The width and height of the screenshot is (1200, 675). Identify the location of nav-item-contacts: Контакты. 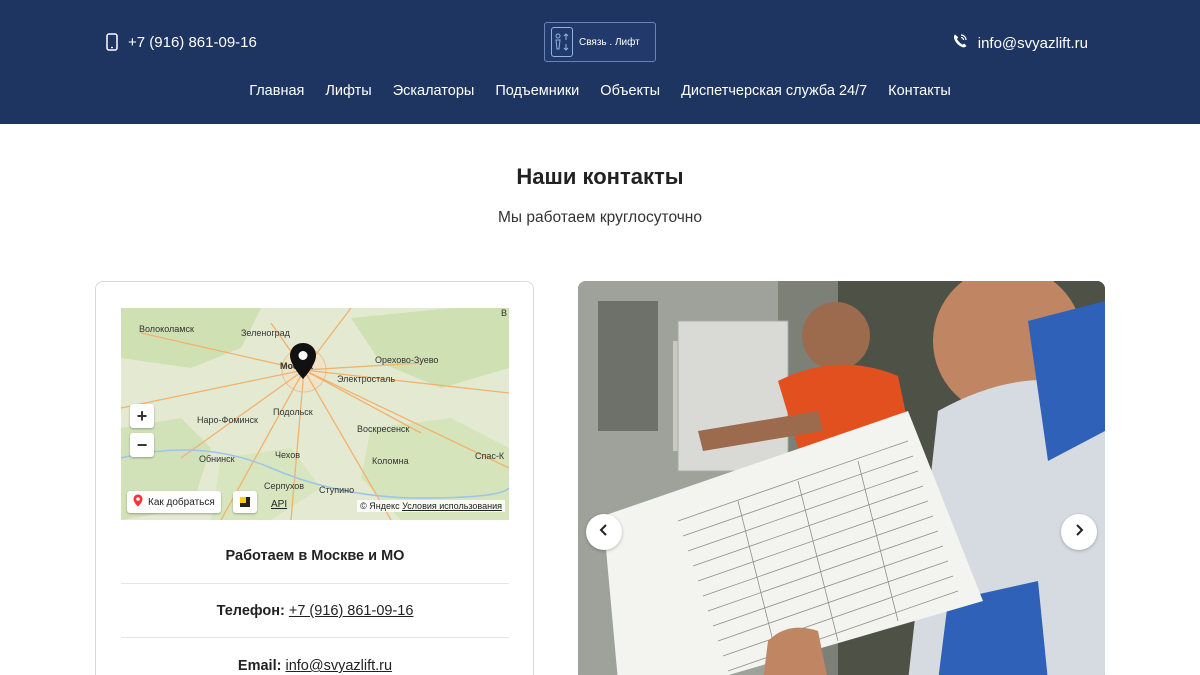
(919, 91).